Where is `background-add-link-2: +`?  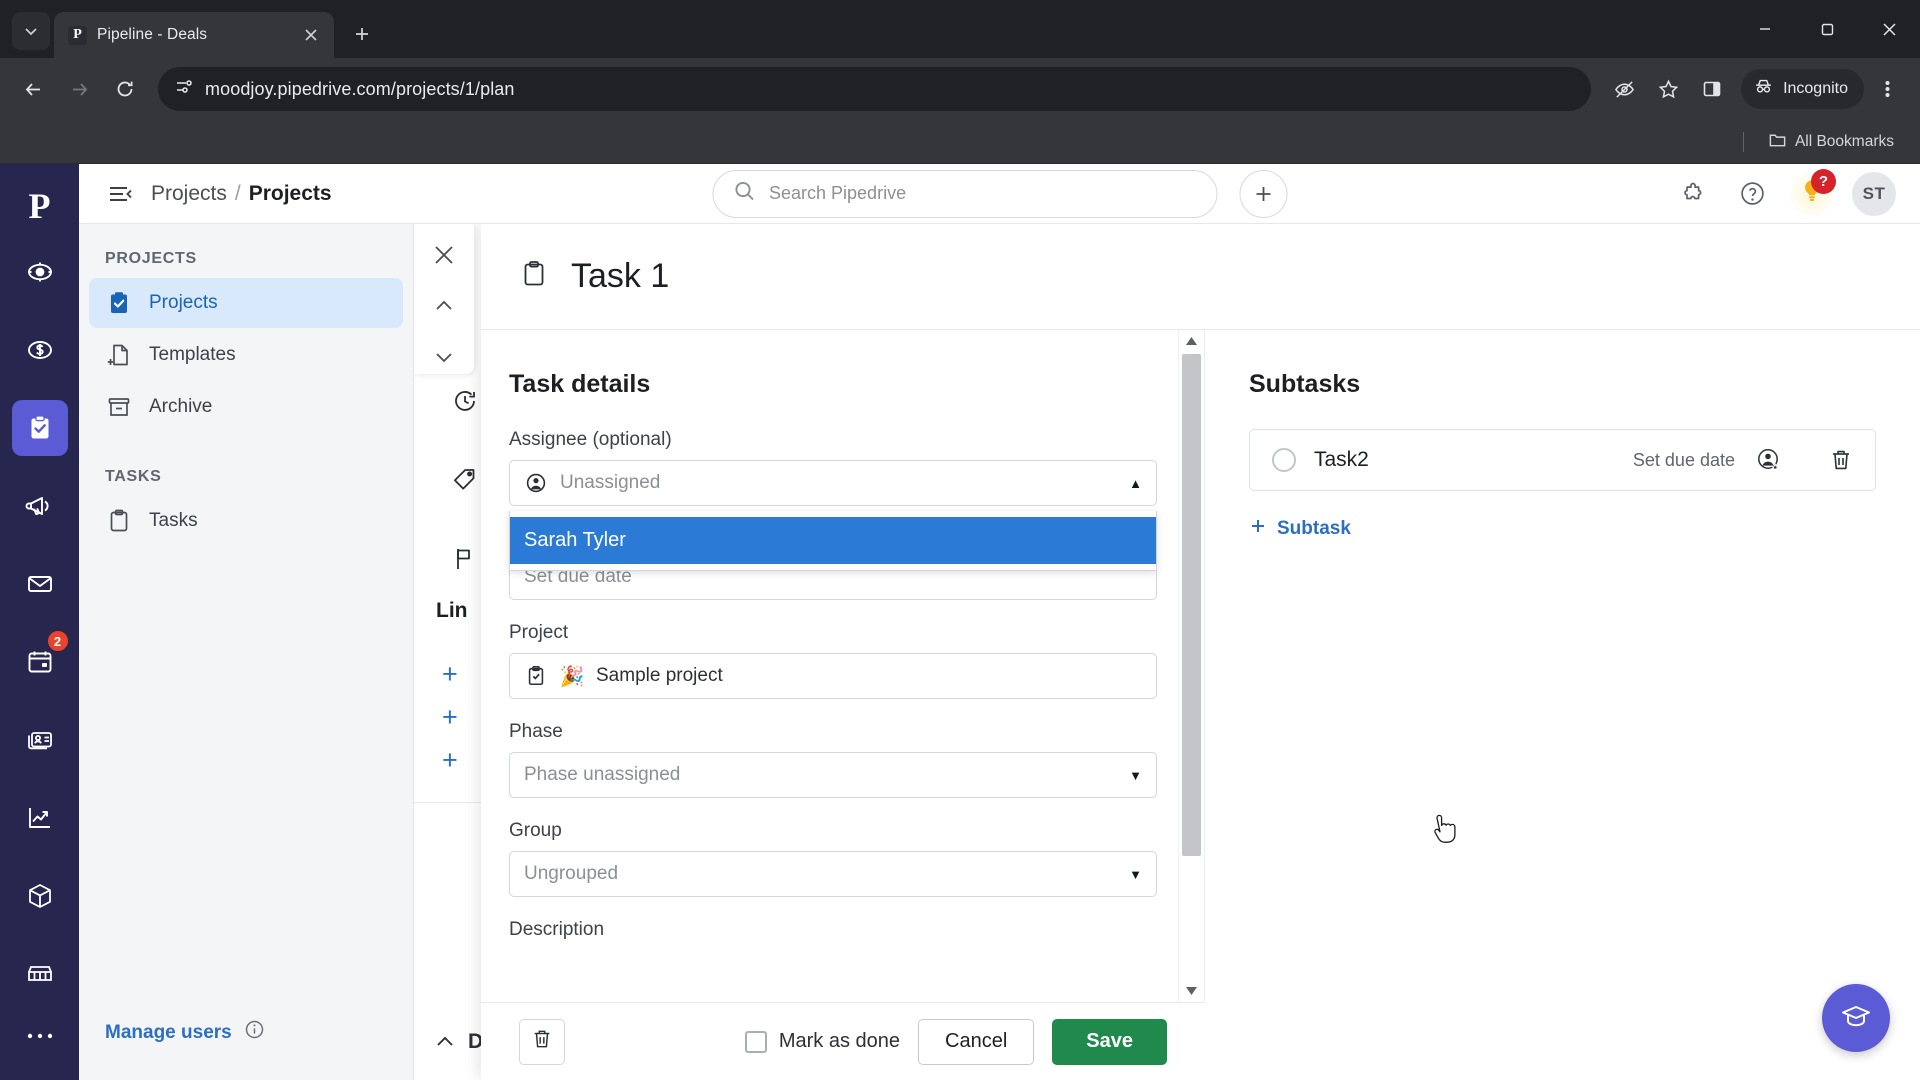 background-add-link-2: + is located at coordinates (450, 717).